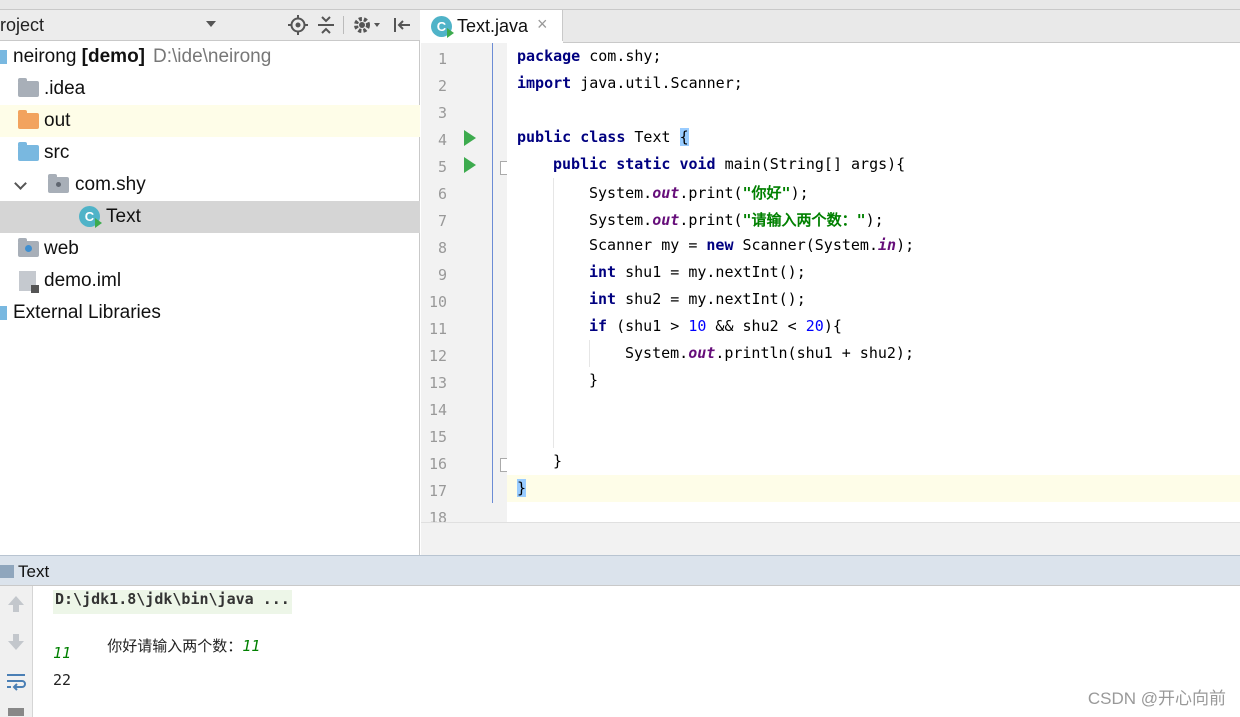 Image resolution: width=1240 pixels, height=717 pixels. What do you see at coordinates (442, 167) in the screenshot?
I see `line-number: 5` at bounding box center [442, 167].